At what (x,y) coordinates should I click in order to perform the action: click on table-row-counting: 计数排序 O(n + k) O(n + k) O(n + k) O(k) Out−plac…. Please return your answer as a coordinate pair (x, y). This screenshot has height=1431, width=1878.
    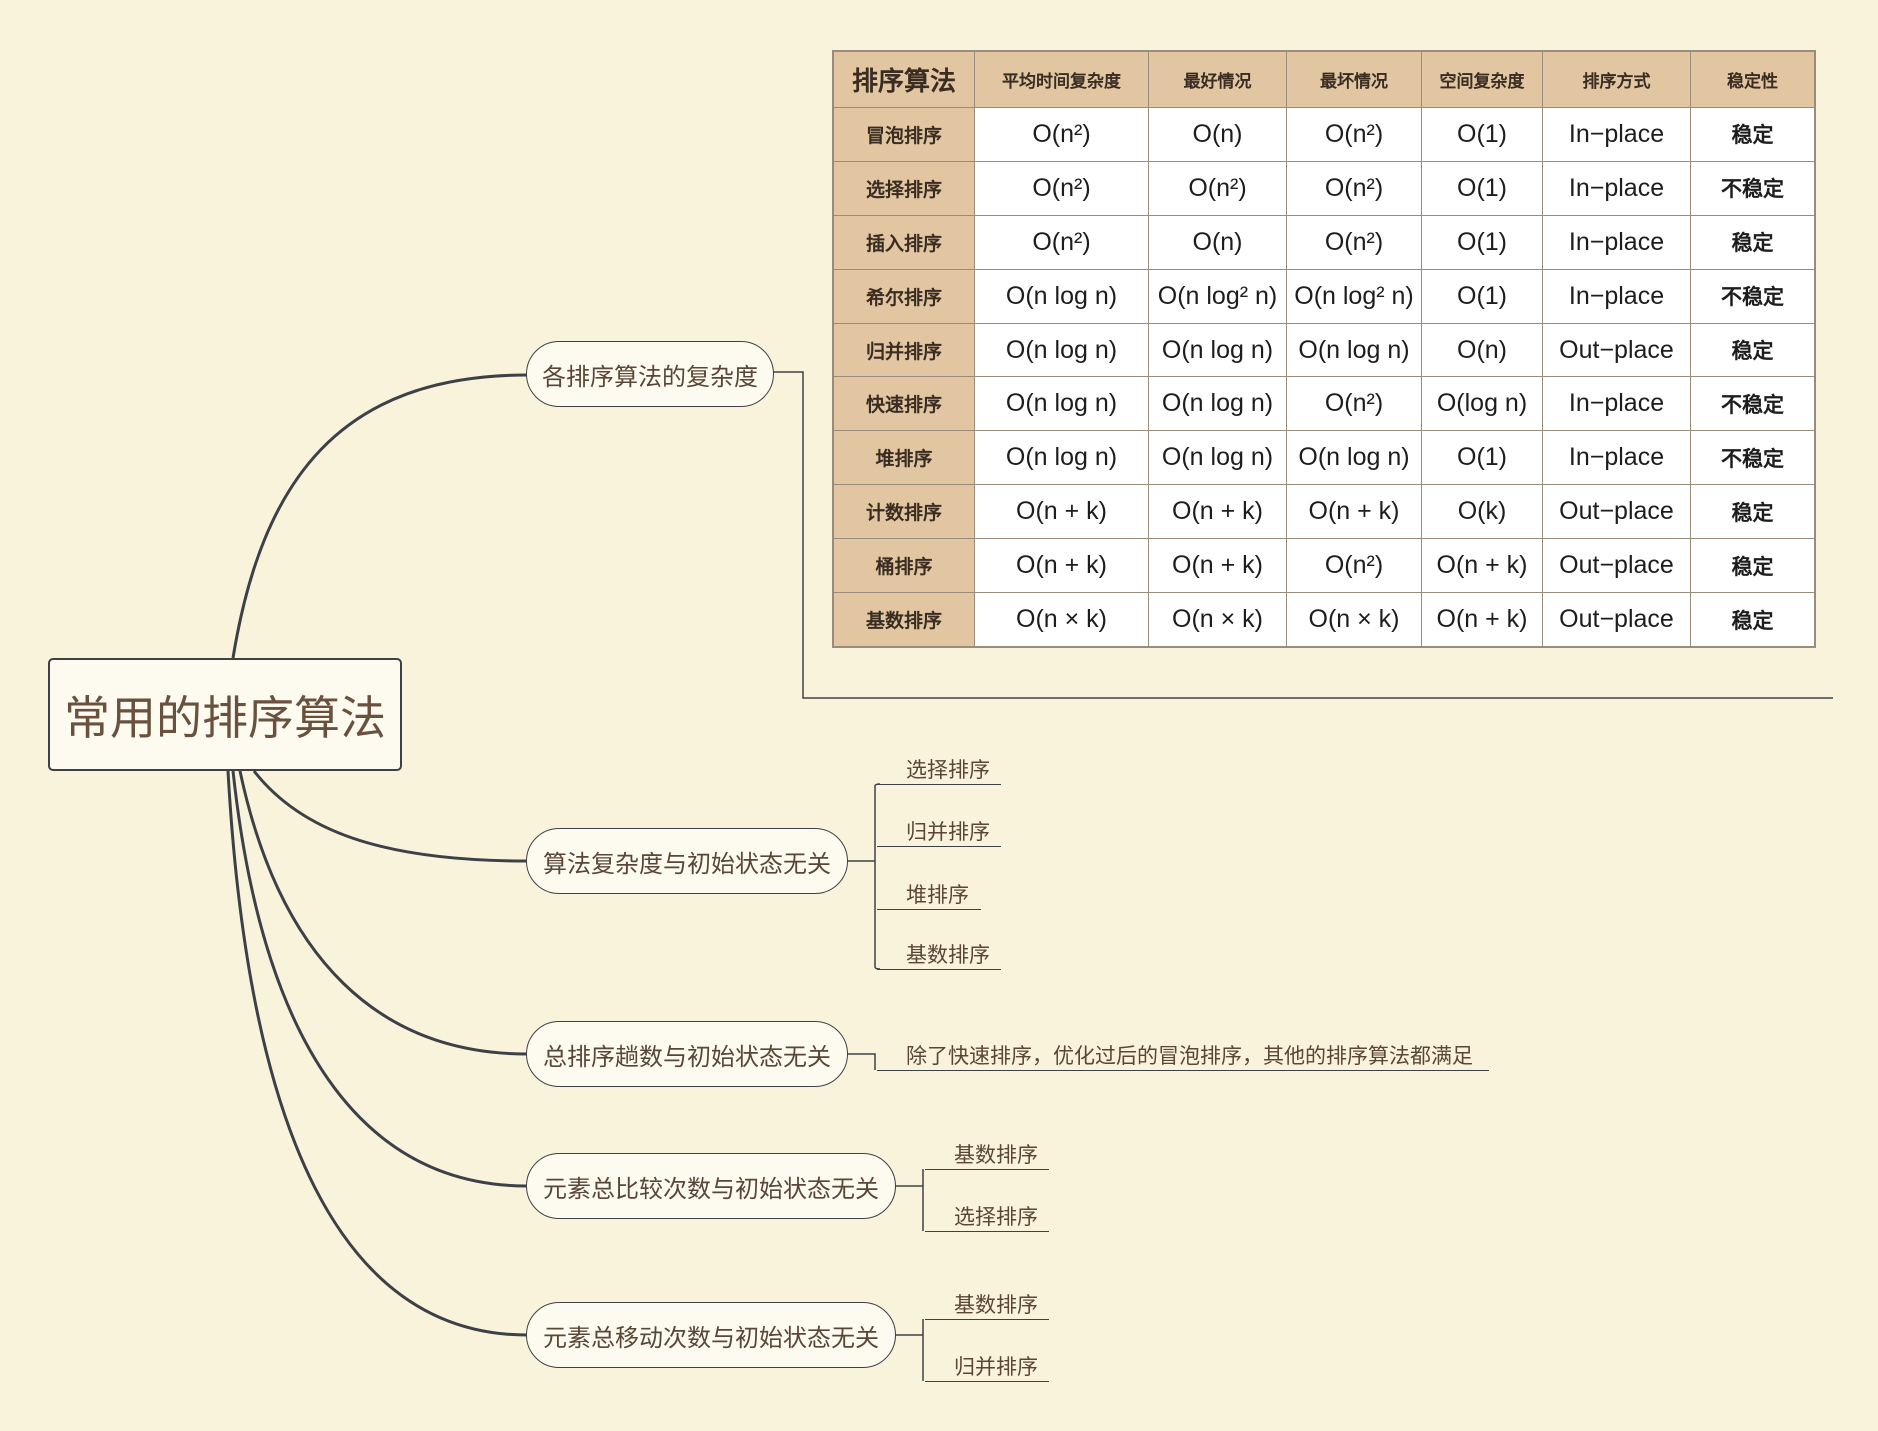
    Looking at the image, I should click on (1324, 512).